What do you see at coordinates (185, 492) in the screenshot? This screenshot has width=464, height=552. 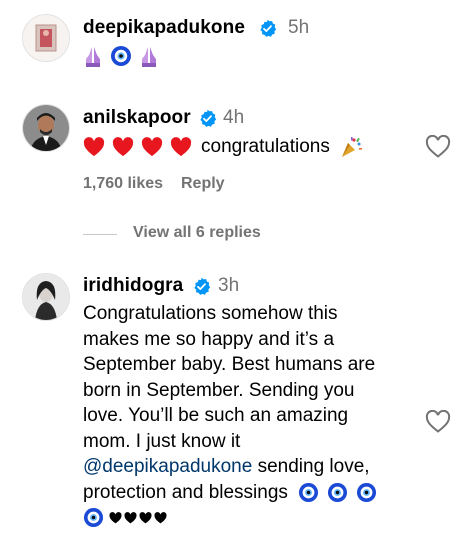 I see `comment-fragment: protection and blessings` at bounding box center [185, 492].